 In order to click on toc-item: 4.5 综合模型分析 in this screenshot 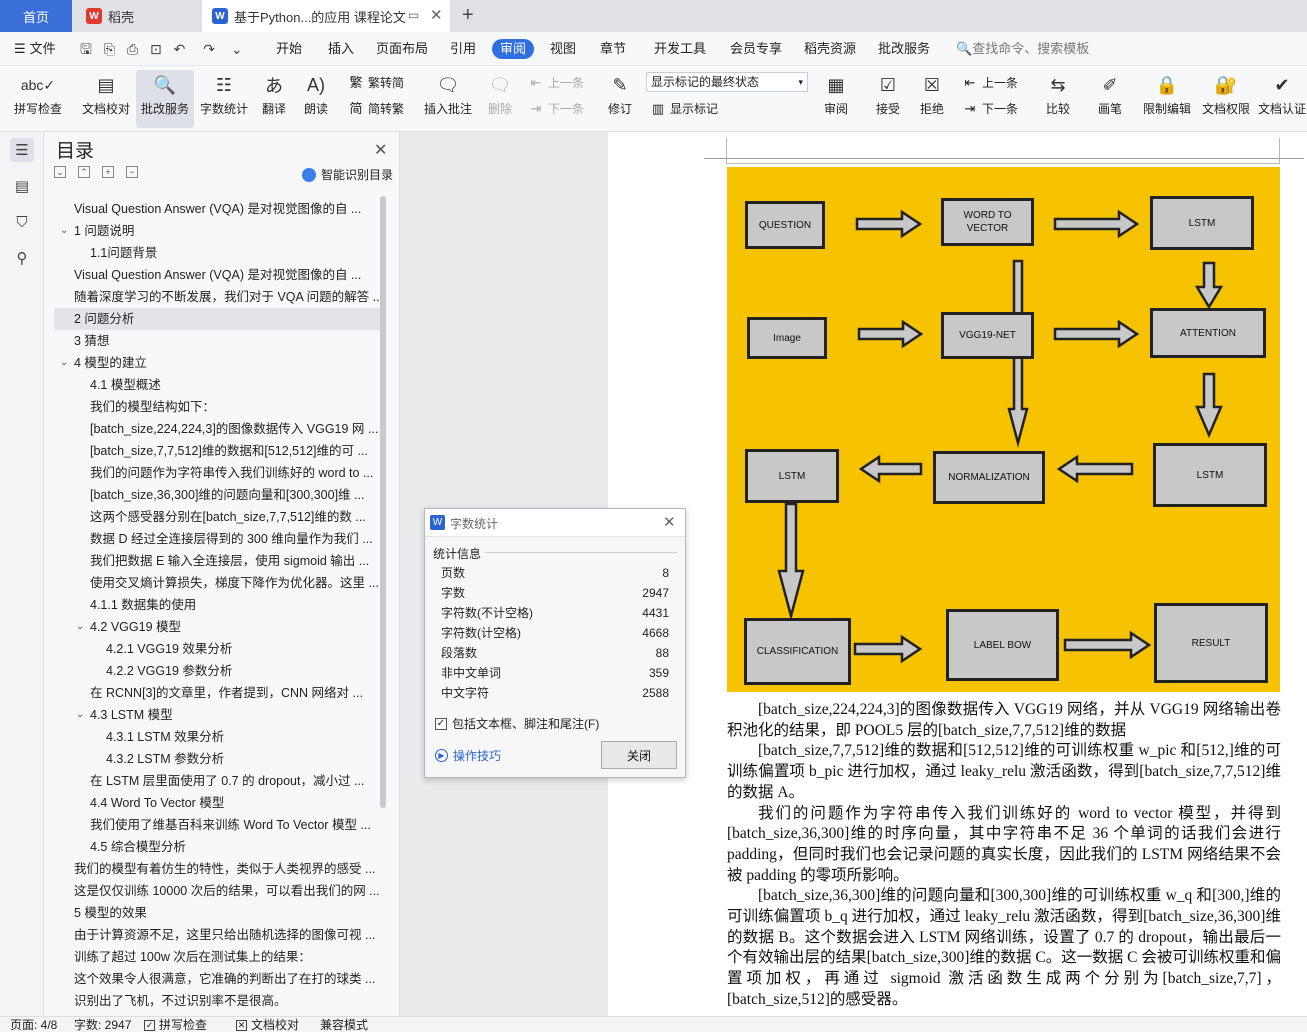, I will do `click(217, 847)`.